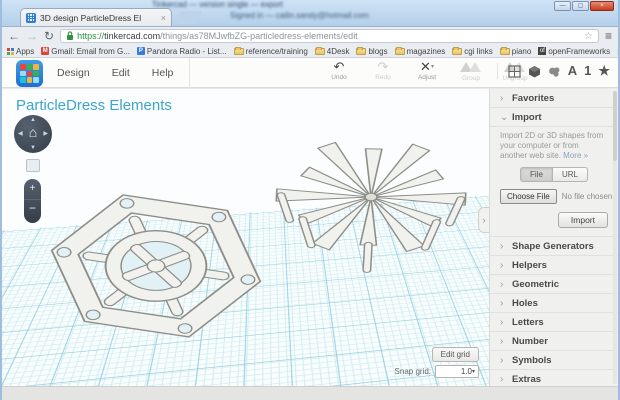 The height and width of the screenshot is (400, 620). What do you see at coordinates (473, 372) in the screenshot?
I see `select-caret-icon: ▾` at bounding box center [473, 372].